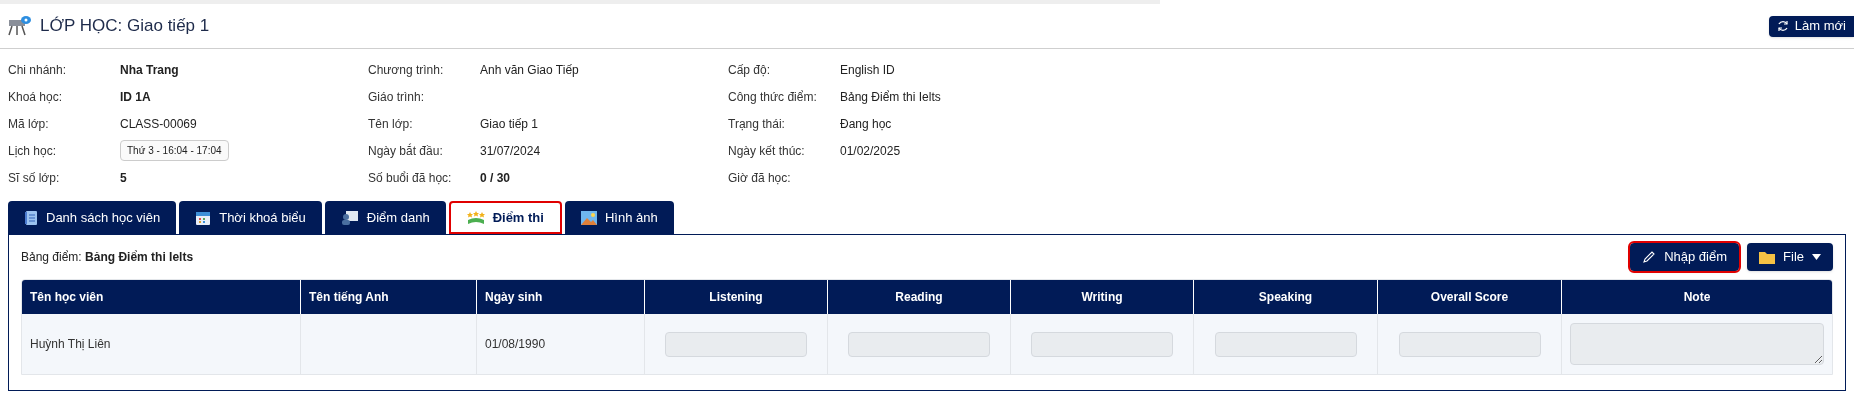 This screenshot has height=413, width=1854. Describe the element at coordinates (757, 124) in the screenshot. I see `field-label: Trạng thái:` at that location.